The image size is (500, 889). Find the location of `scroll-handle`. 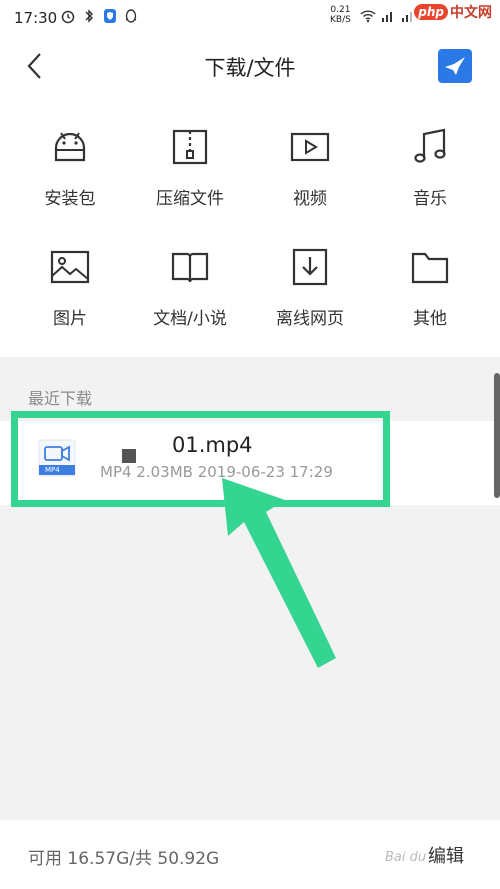

scroll-handle is located at coordinates (497, 435).